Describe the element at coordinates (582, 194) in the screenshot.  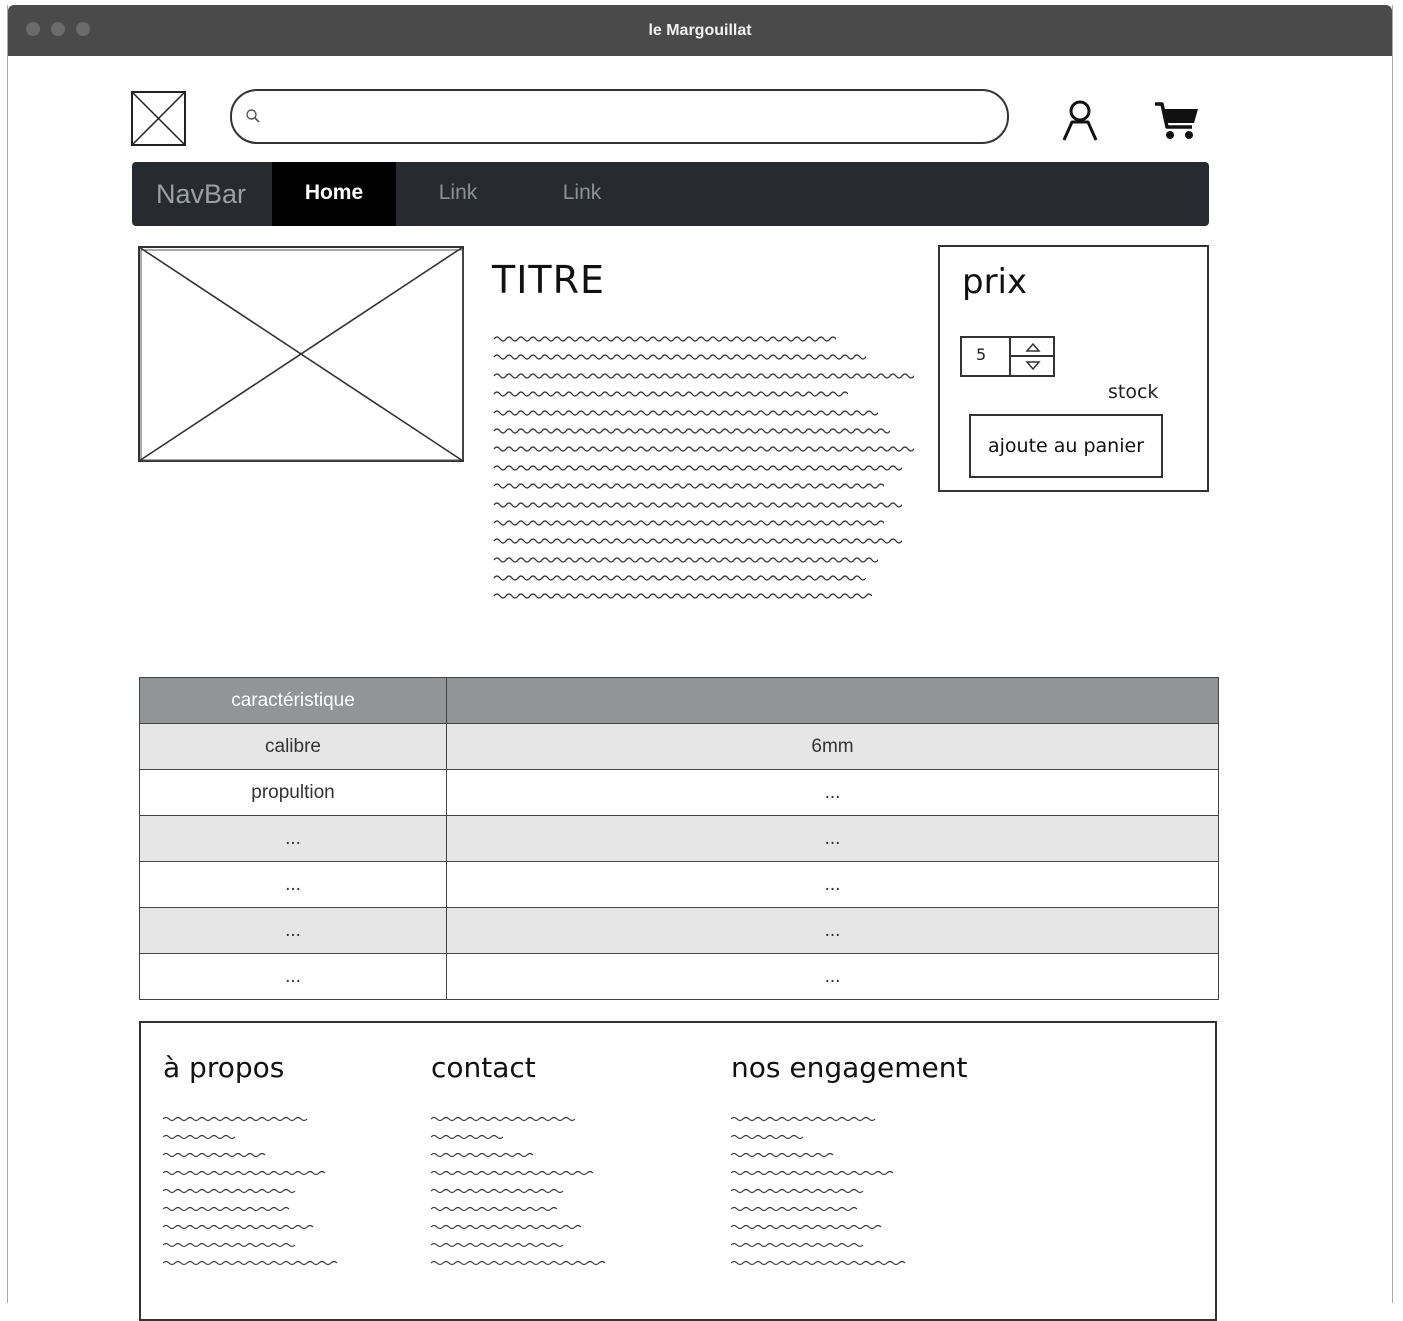
I see `nav-link-2: Link` at that location.